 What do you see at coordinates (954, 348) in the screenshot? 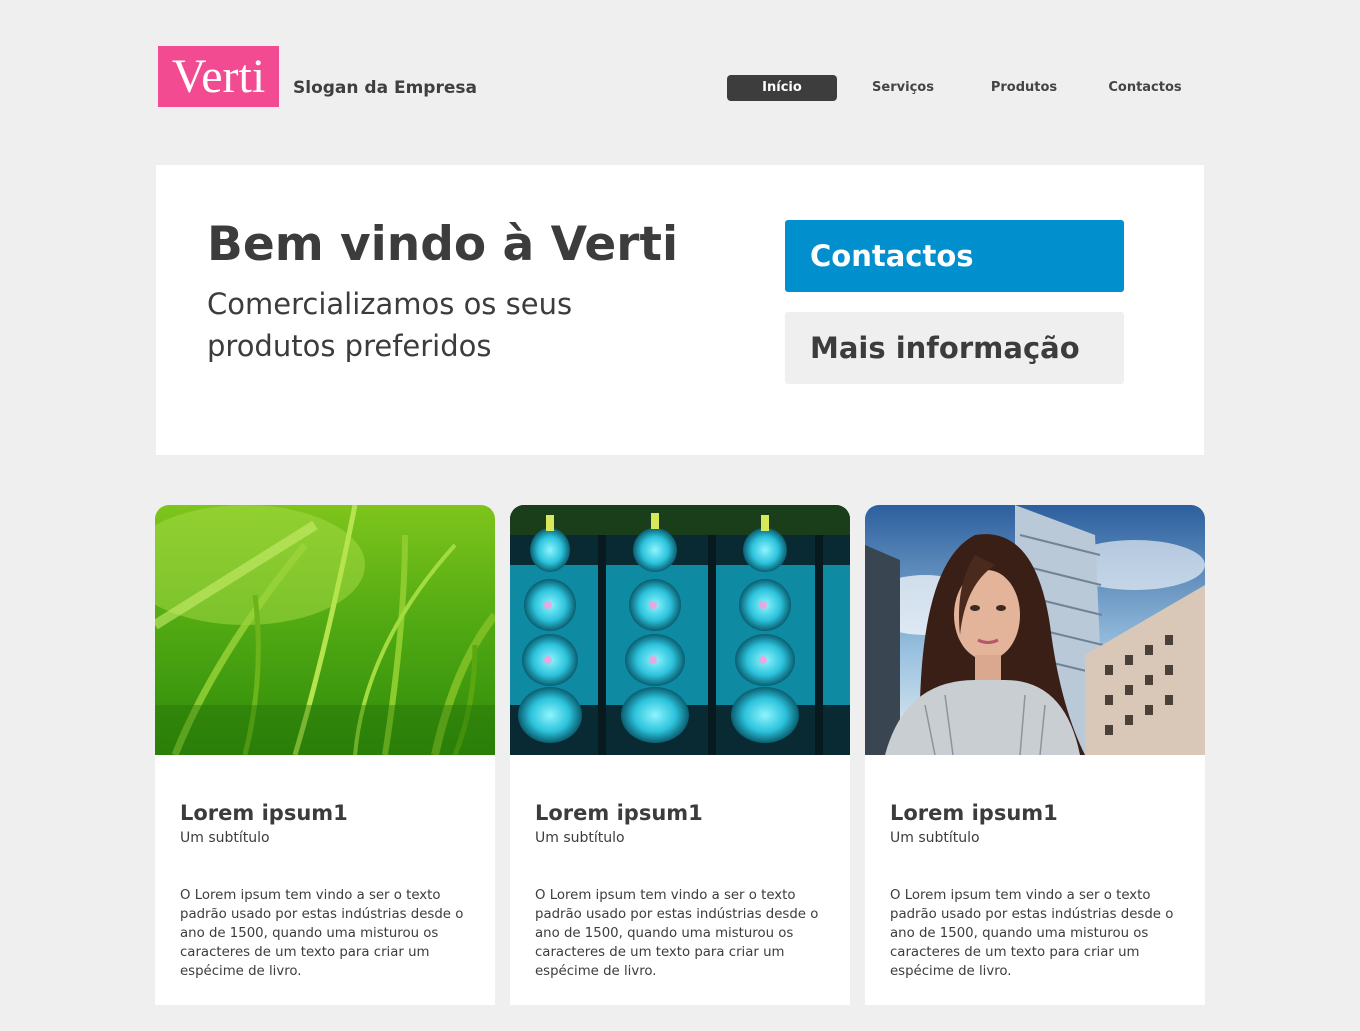
I see `more-info-button: Mais informação` at bounding box center [954, 348].